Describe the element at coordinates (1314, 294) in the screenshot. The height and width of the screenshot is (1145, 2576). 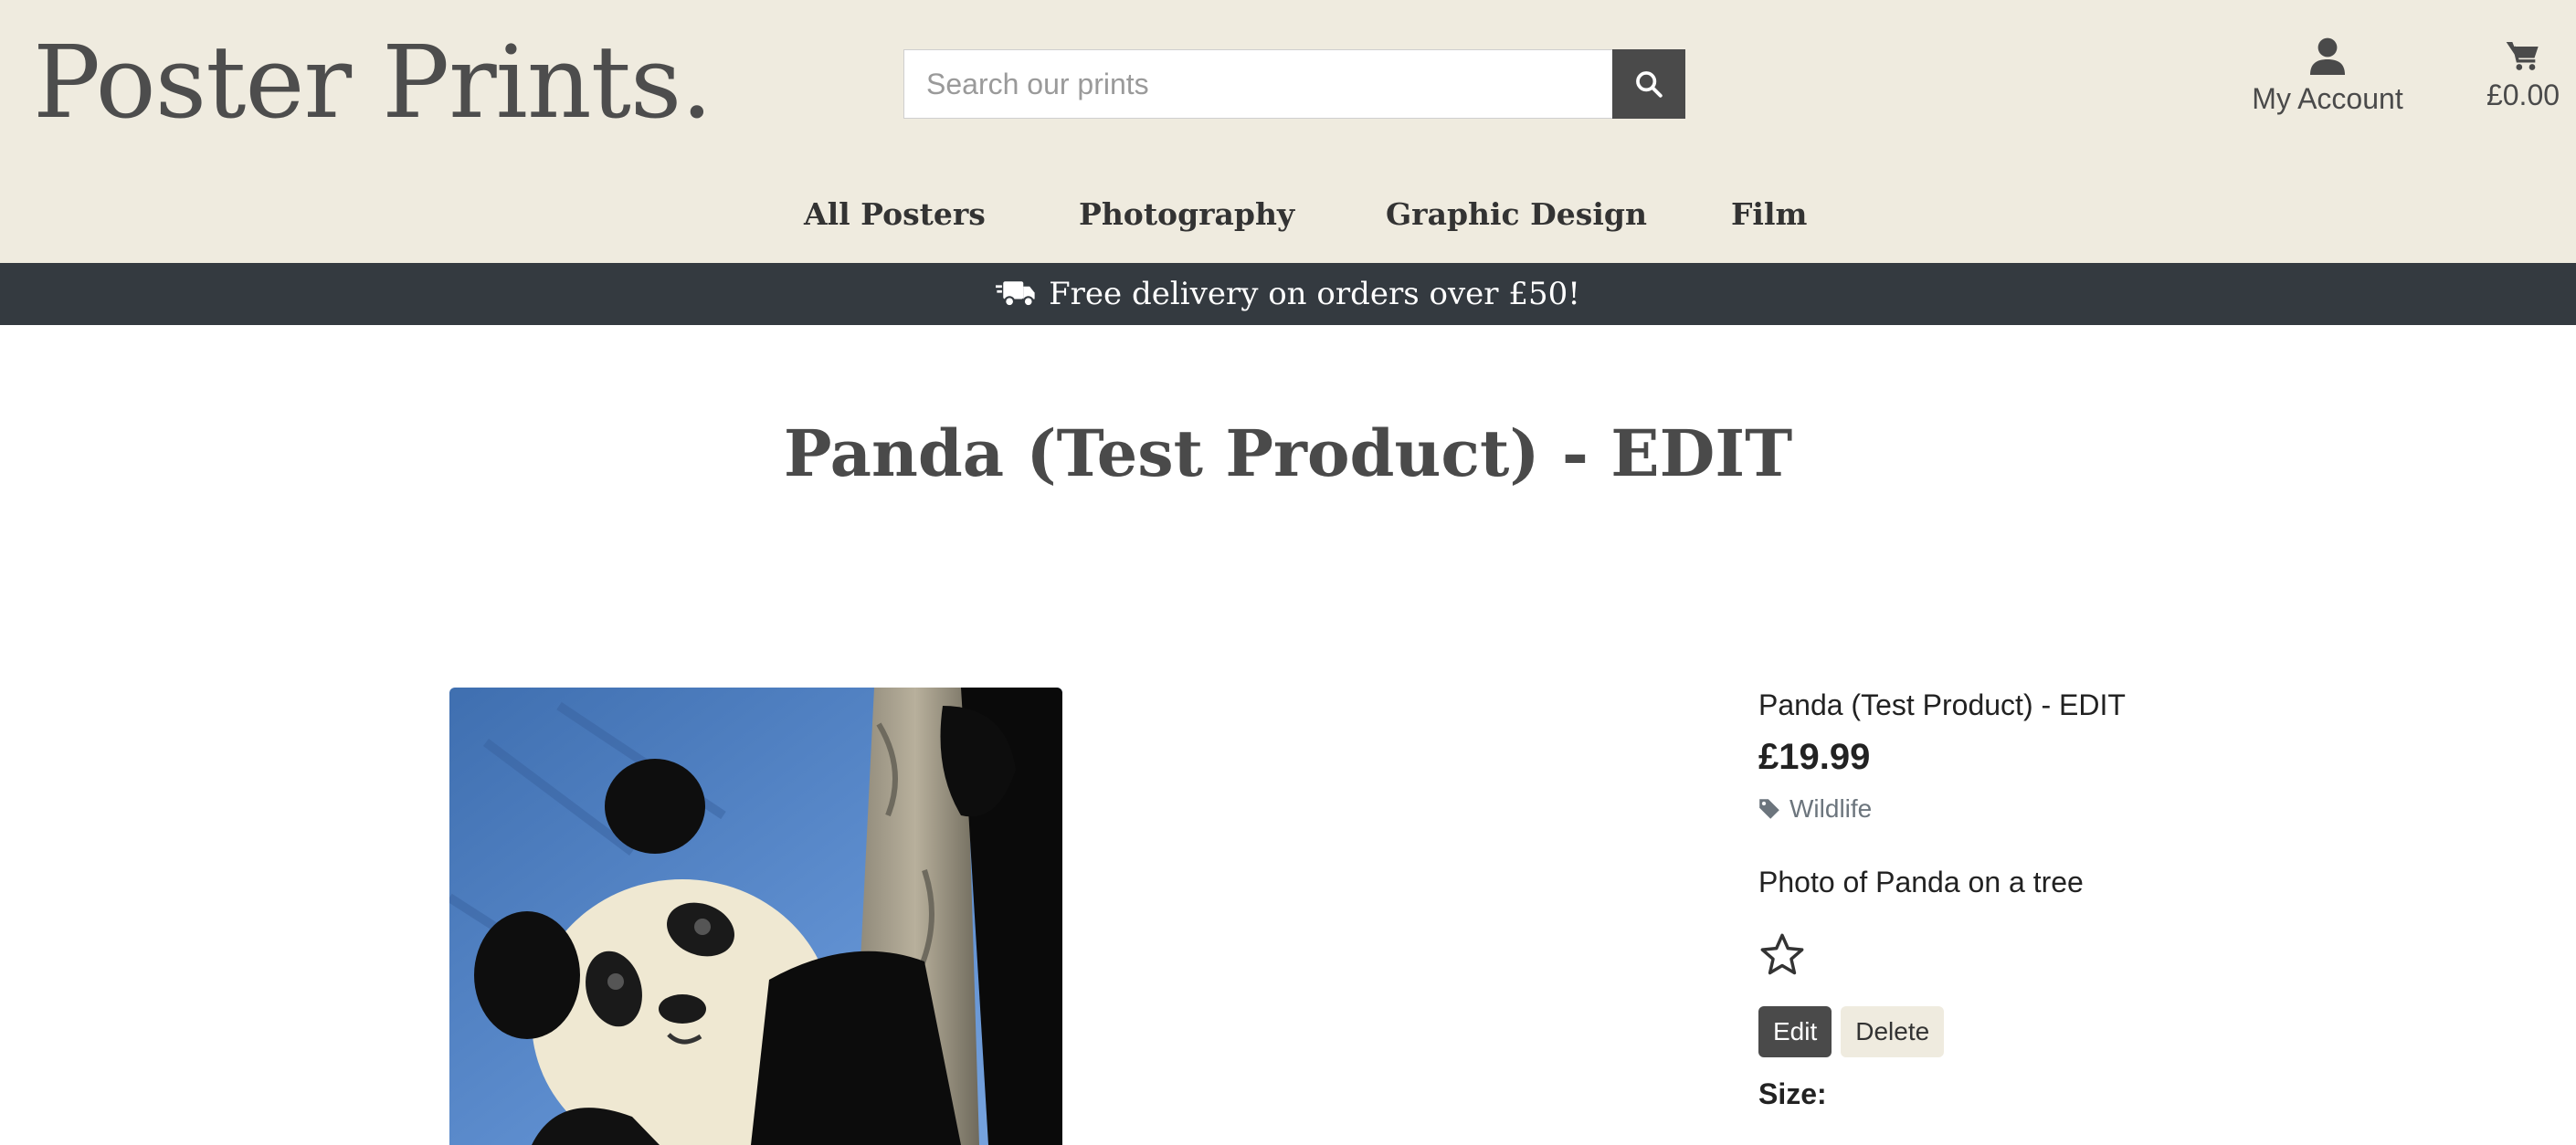
I see `delivery-banner-text: Free delivery on orders over £50!` at that location.